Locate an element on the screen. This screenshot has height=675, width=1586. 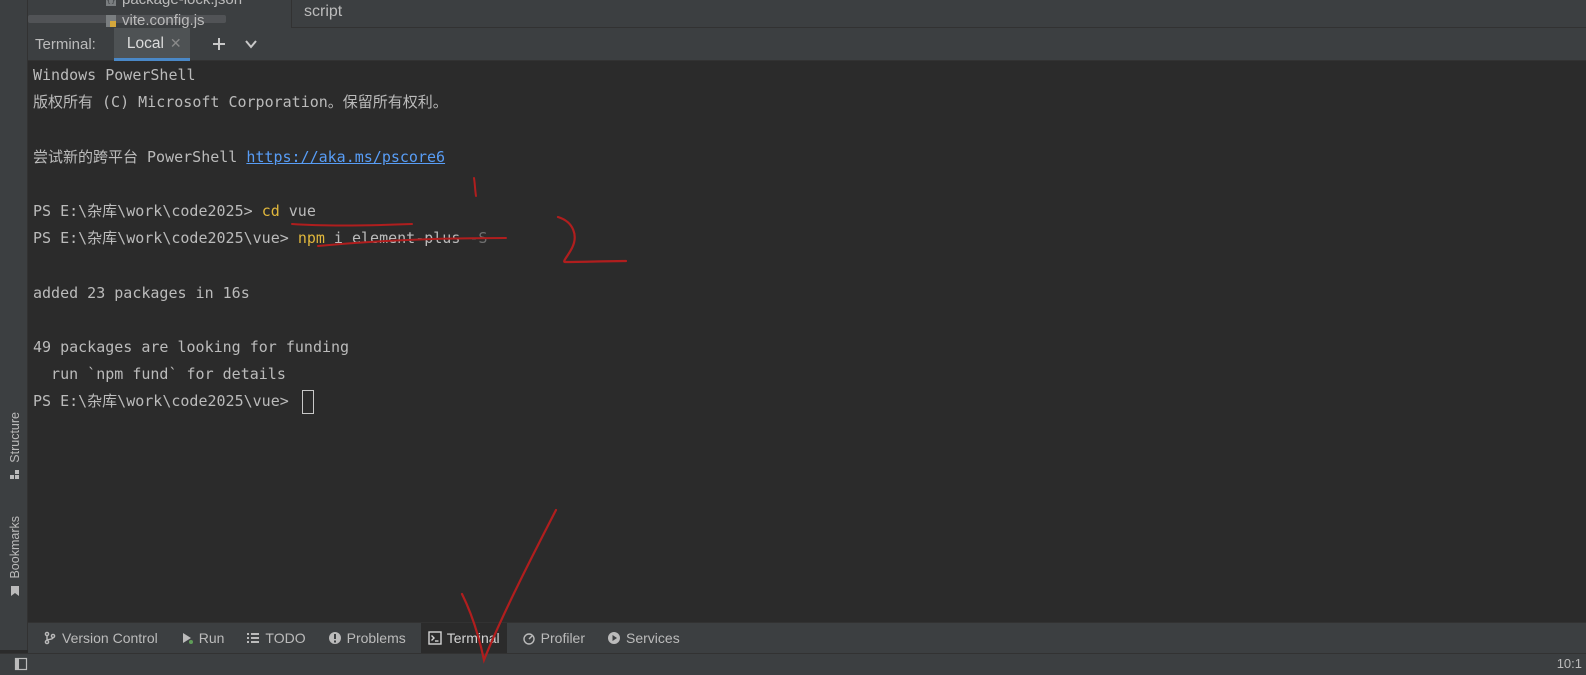
json-file-icon: {} is located at coordinates (111, 3).